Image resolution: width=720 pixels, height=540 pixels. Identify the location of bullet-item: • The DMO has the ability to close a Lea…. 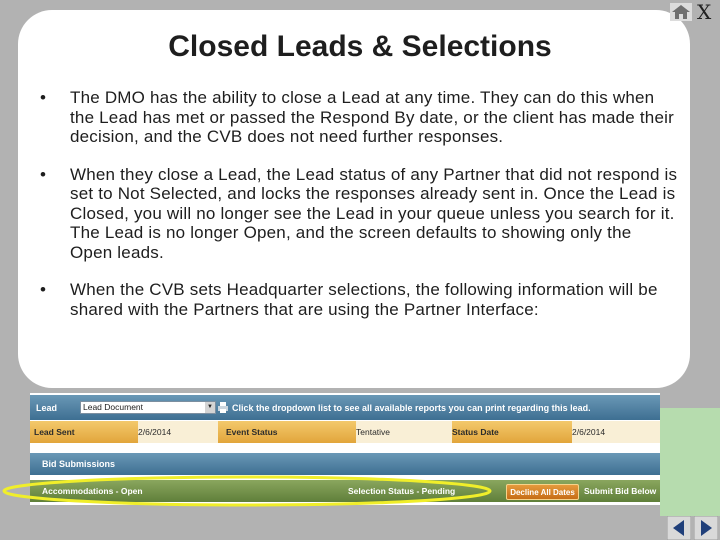
(358, 117).